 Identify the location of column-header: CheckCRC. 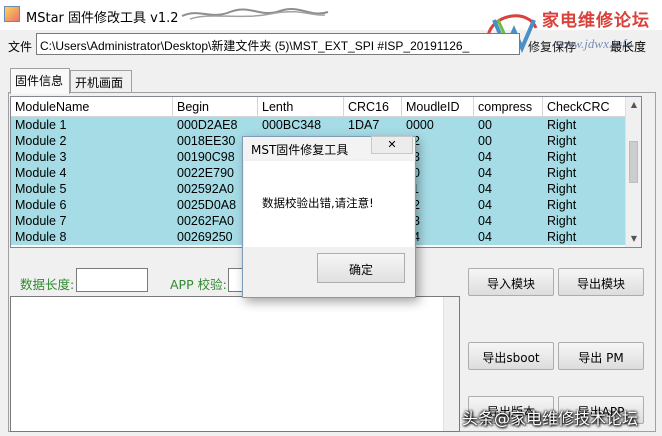
(585, 107).